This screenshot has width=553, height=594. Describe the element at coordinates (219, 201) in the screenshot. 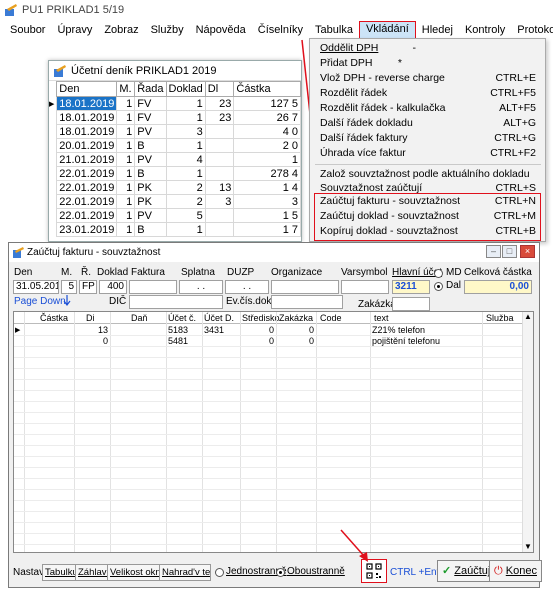

I see `cell-dl: 3` at that location.